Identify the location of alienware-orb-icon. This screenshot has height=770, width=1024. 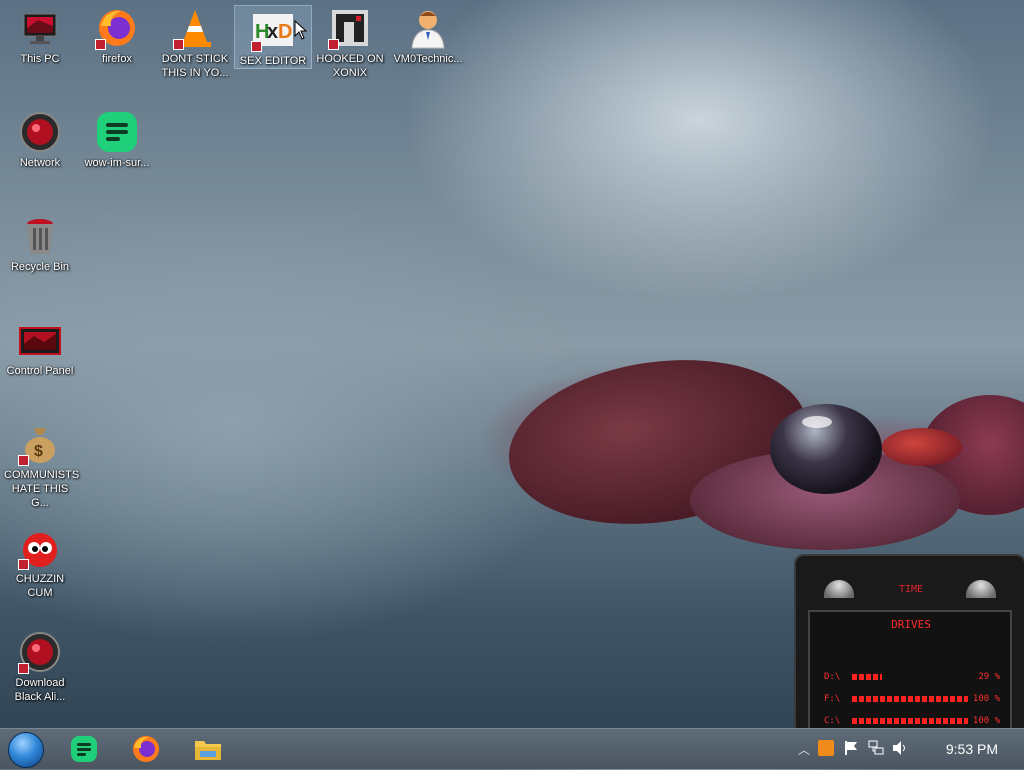
(40, 652).